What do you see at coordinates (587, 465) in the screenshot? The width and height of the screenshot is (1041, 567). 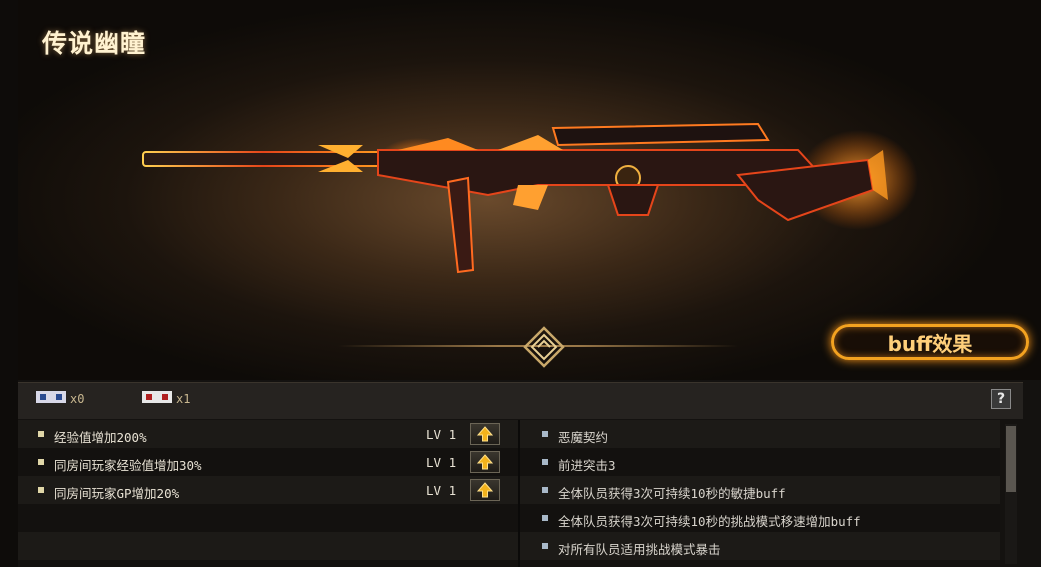 I see `buff-text: 前进突击3` at bounding box center [587, 465].